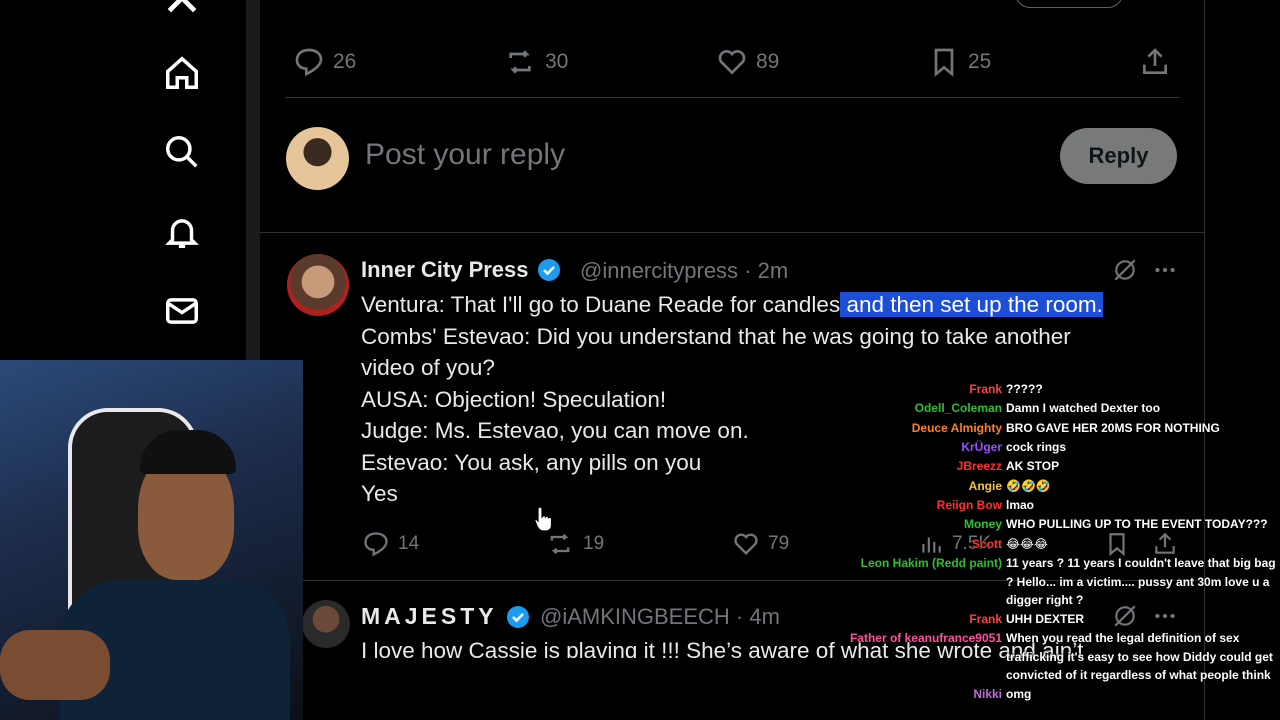 This screenshot has width=1280, height=720. Describe the element at coordinates (324, 62) in the screenshot. I see `reply-action: 26` at that location.